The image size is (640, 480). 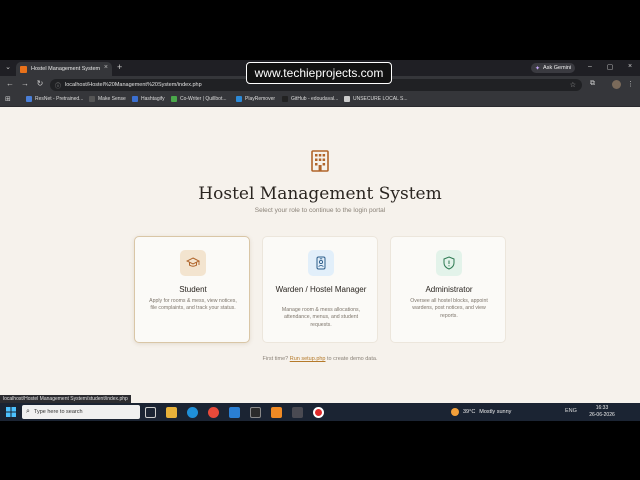 I want to click on bookmark-item: PlayRemover, so click(x=255, y=99).